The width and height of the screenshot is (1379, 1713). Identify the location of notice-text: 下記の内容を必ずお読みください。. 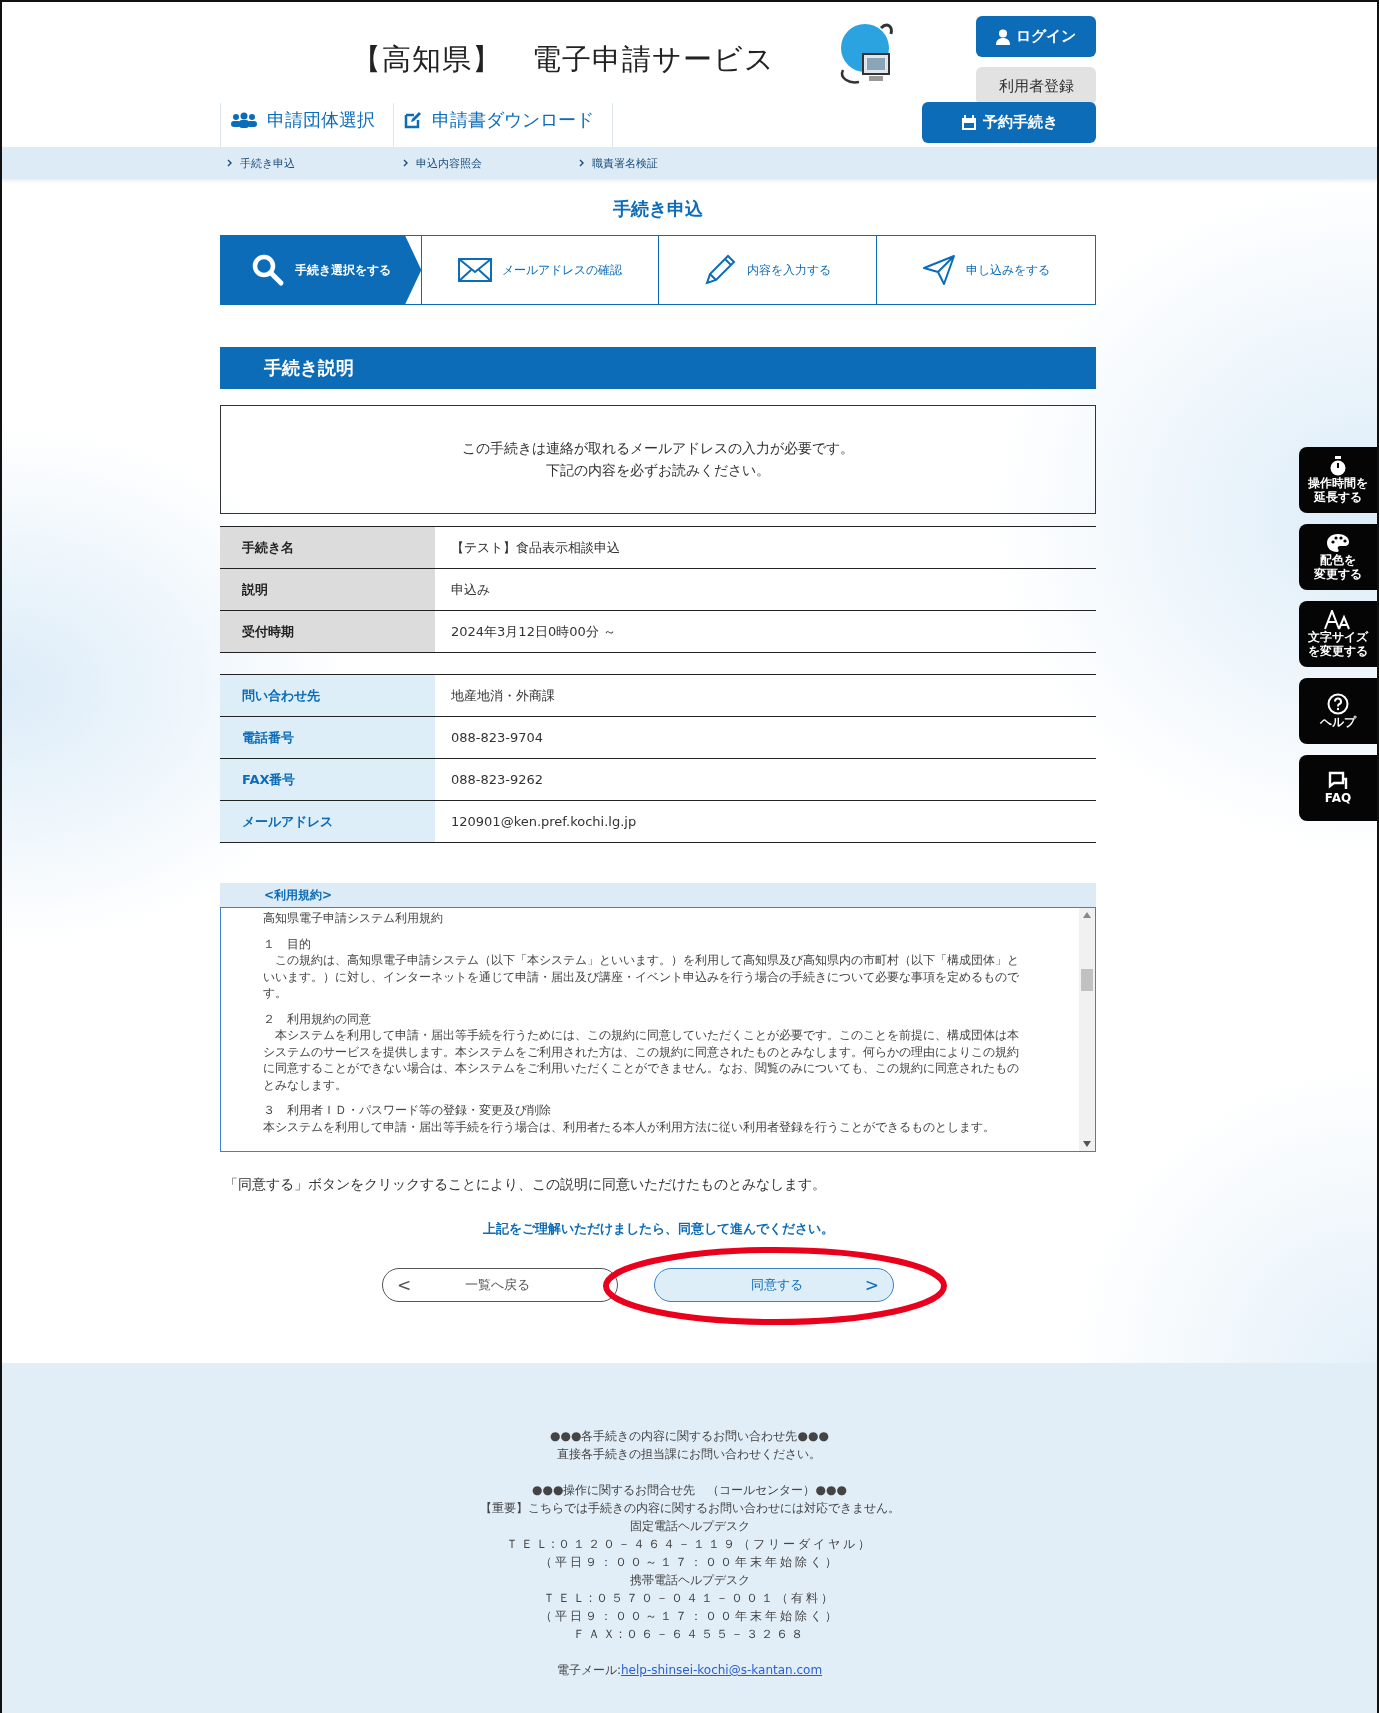
(658, 470).